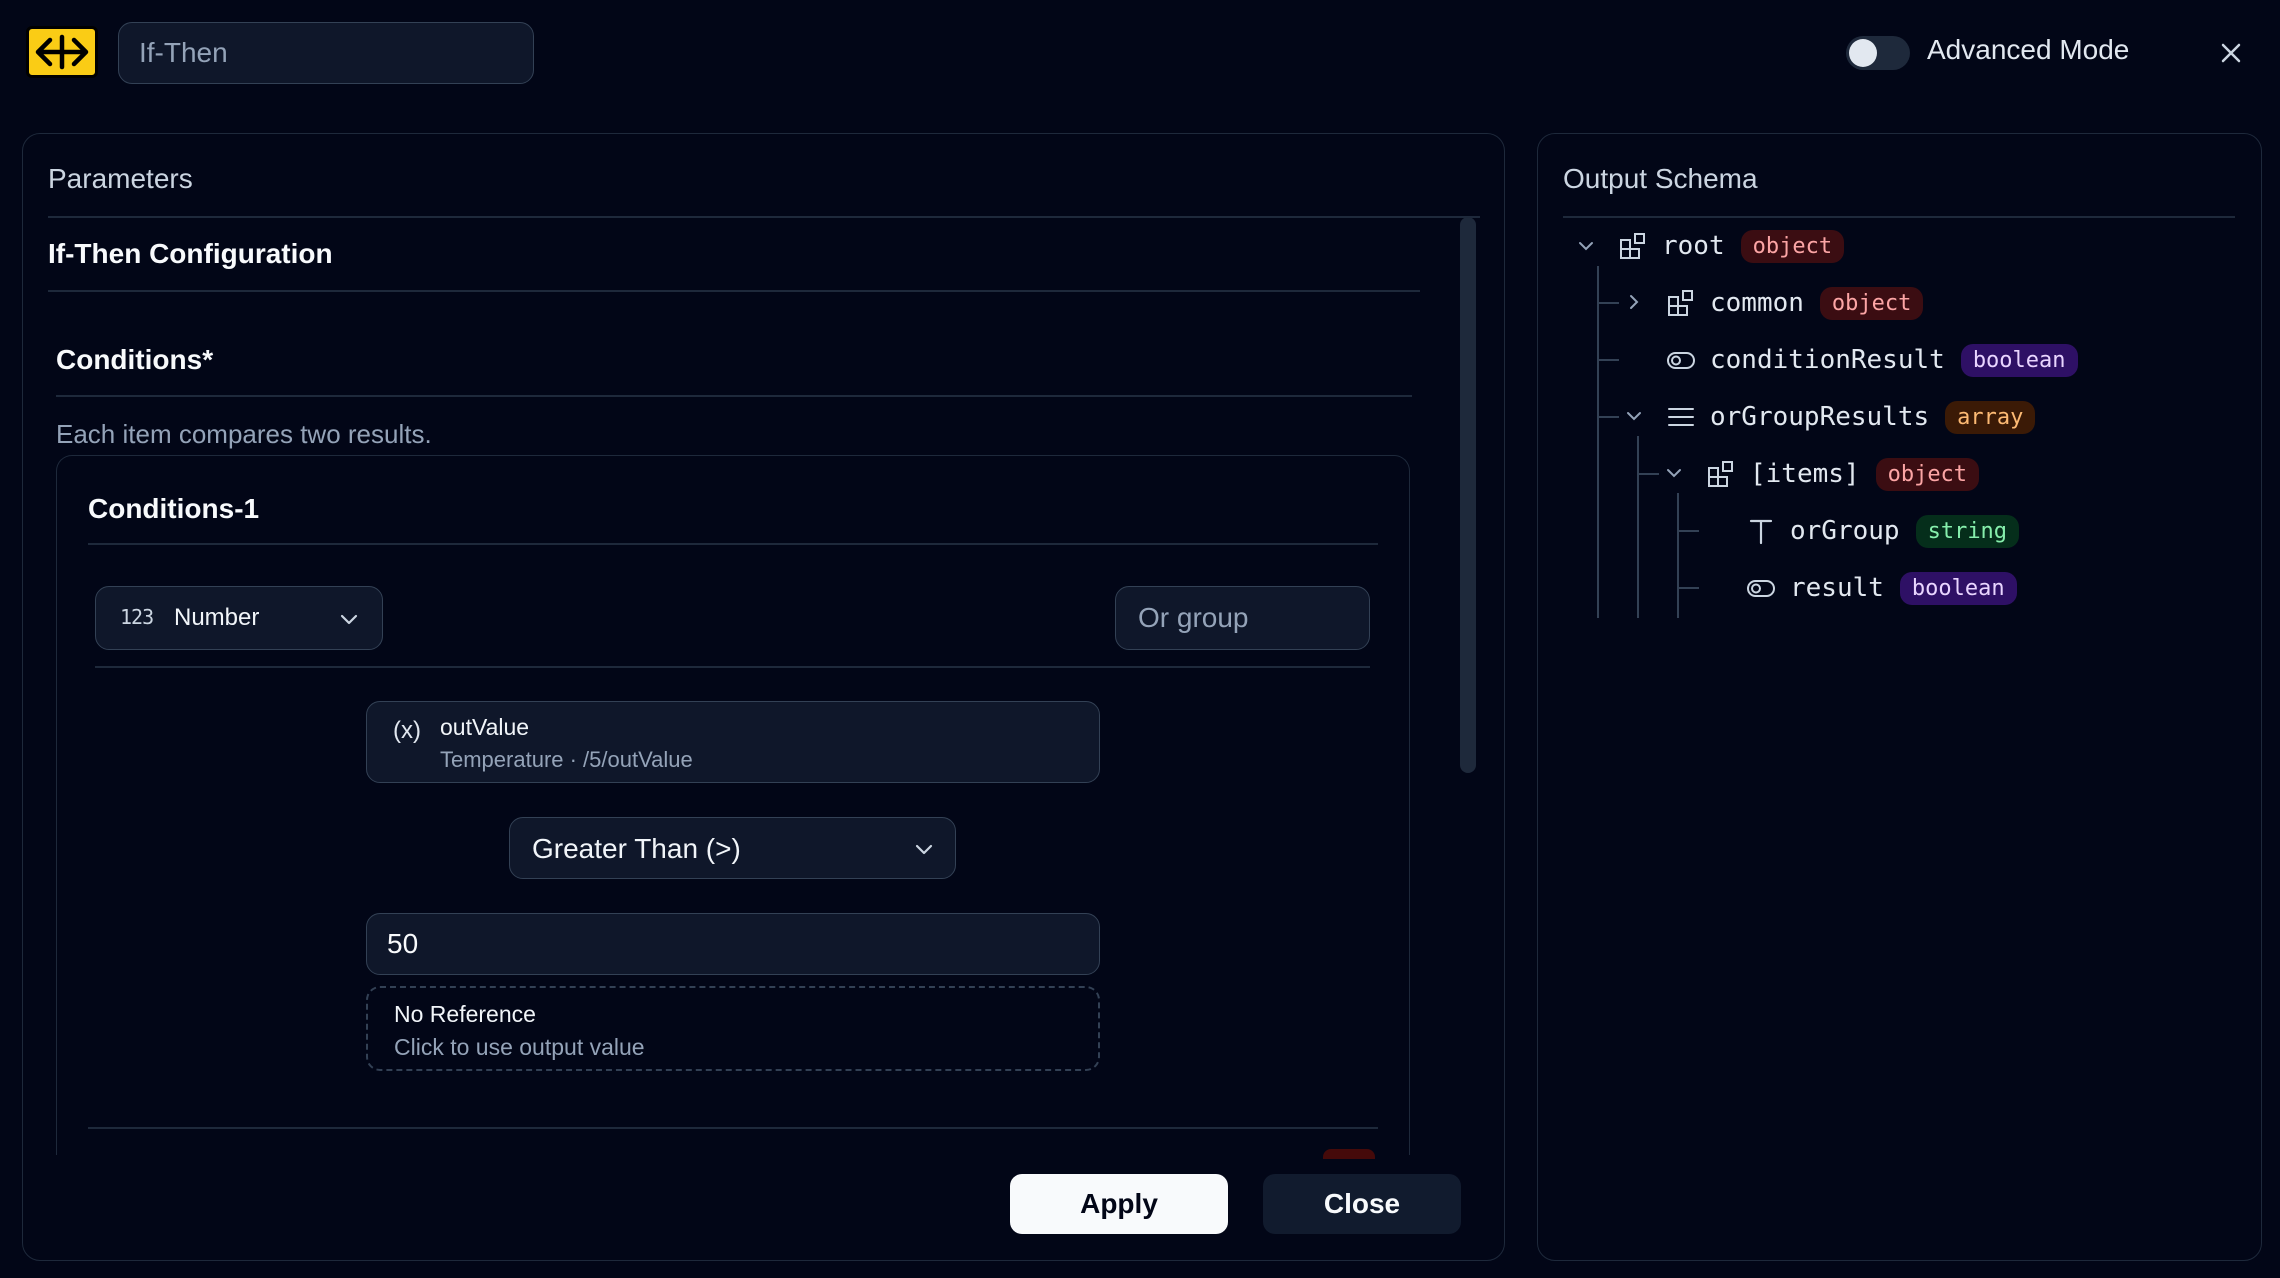 This screenshot has width=2280, height=1278. I want to click on value-type-label: Number, so click(217, 617).